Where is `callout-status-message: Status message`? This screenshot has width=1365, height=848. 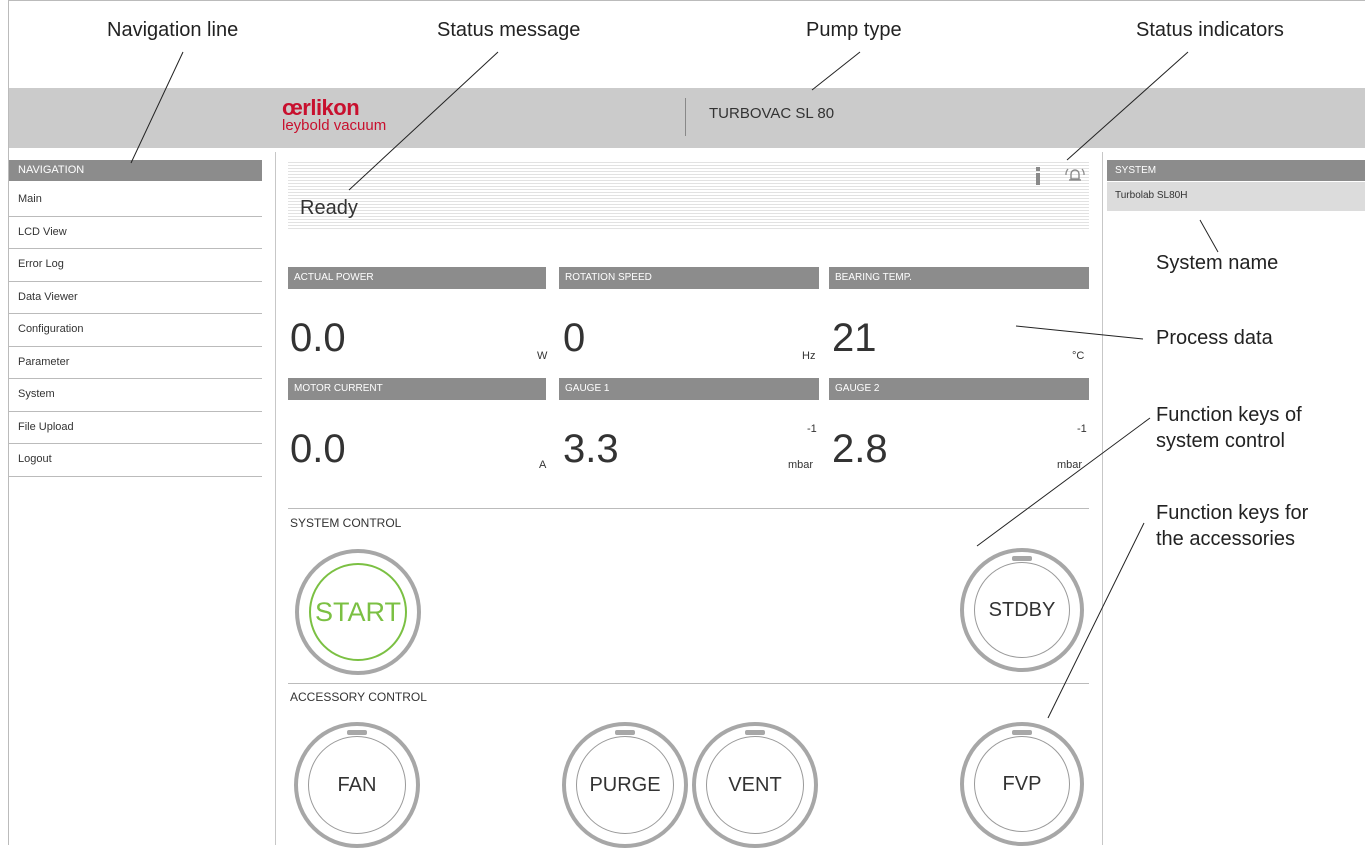
callout-status-message: Status message is located at coordinates (509, 30).